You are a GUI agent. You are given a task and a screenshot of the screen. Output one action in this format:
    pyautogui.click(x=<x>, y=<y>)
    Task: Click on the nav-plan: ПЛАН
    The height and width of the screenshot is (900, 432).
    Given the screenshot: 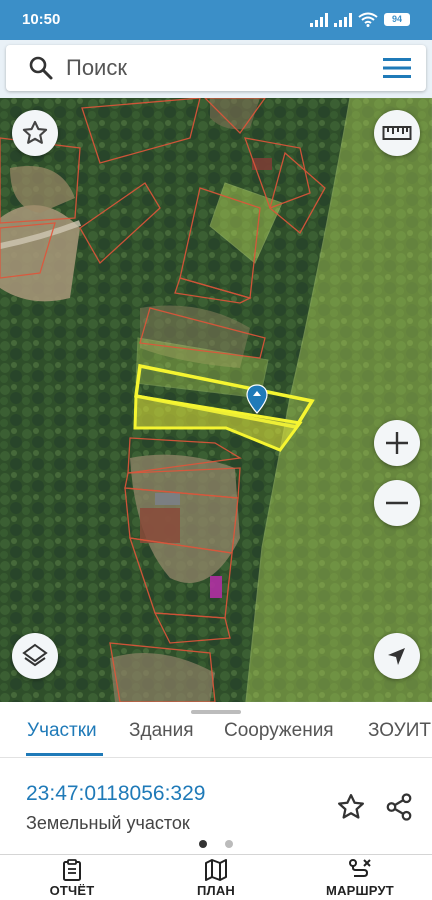 What is the action you would take?
    pyautogui.click(x=216, y=878)
    